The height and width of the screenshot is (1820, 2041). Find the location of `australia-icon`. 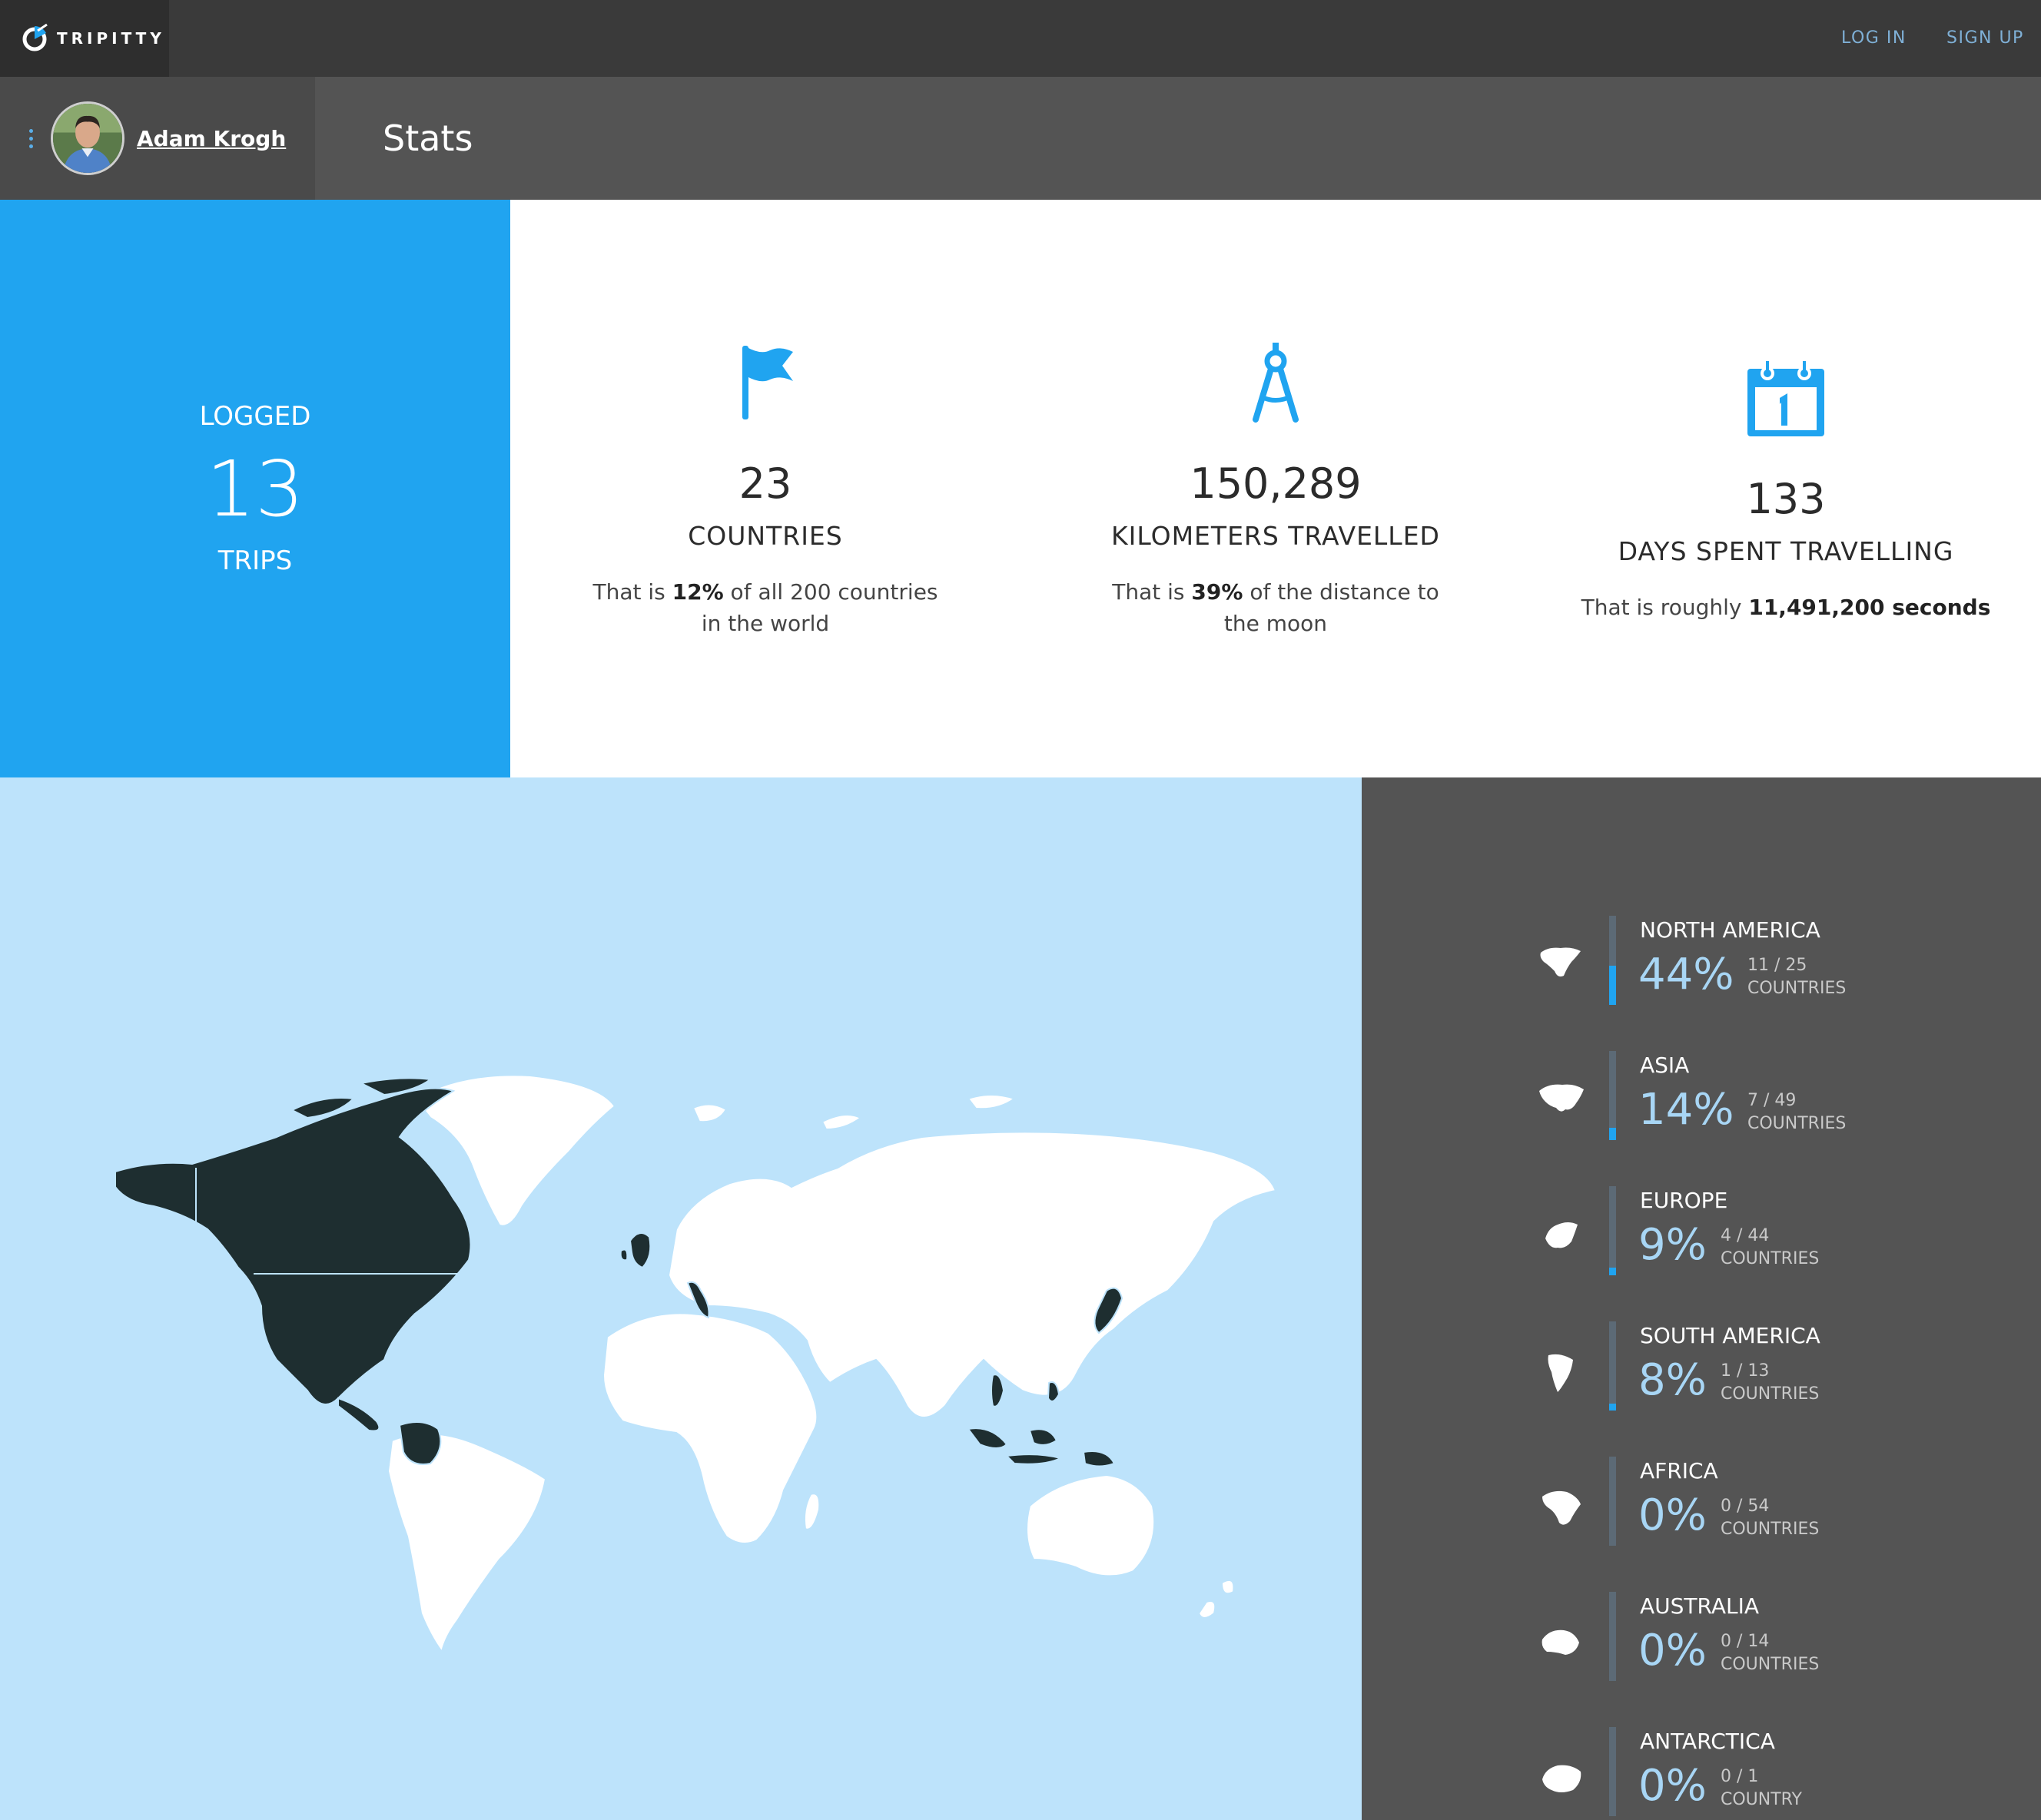

australia-icon is located at coordinates (1560, 1642).